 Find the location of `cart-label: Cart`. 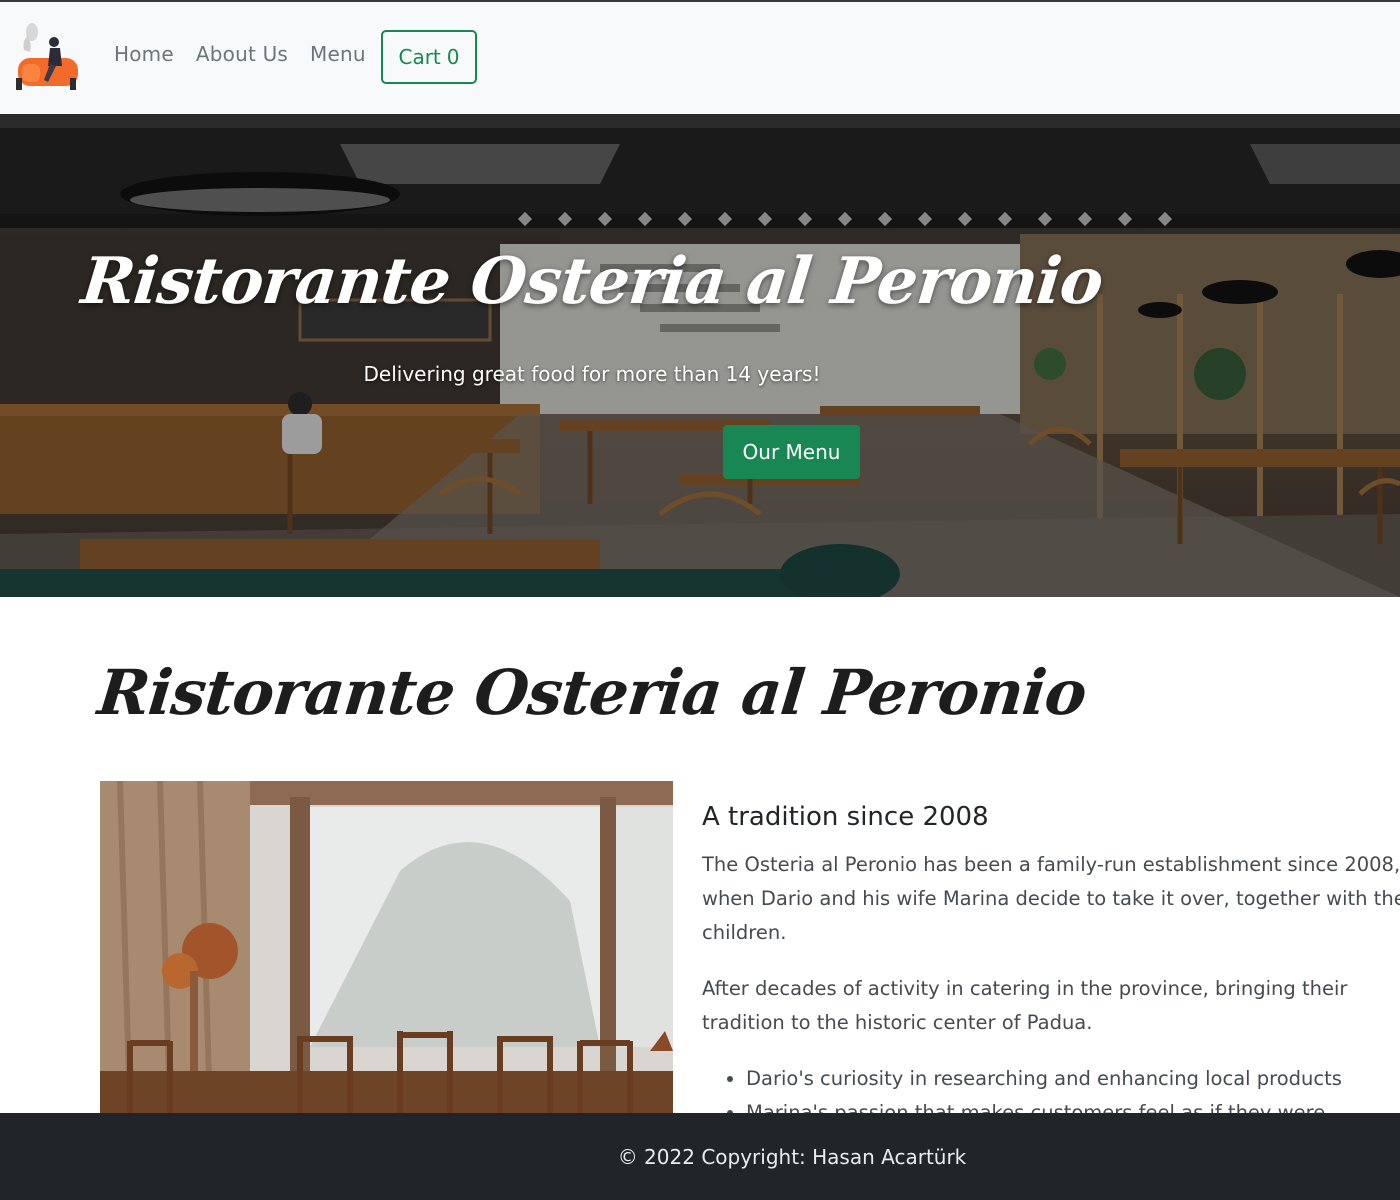

cart-label: Cart is located at coordinates (419, 57).